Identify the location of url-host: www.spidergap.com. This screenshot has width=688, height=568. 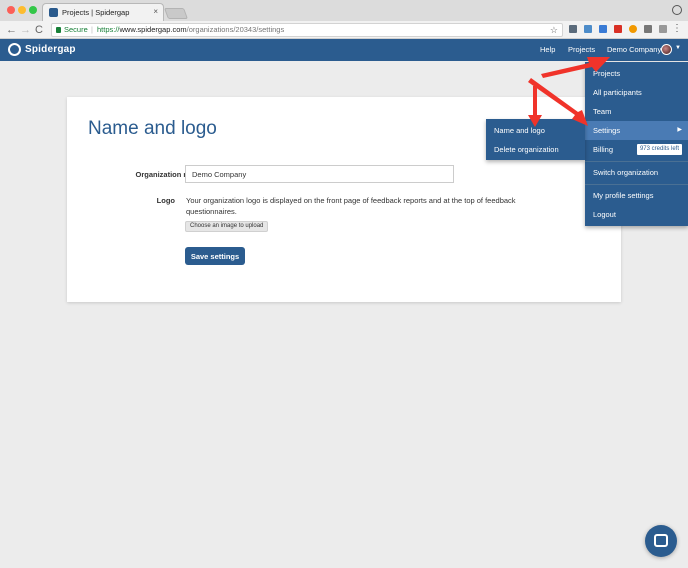
(153, 29).